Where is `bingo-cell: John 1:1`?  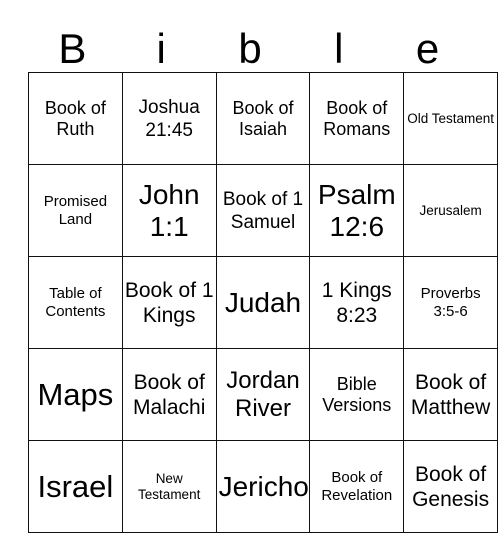 bingo-cell: John 1:1 is located at coordinates (169, 210).